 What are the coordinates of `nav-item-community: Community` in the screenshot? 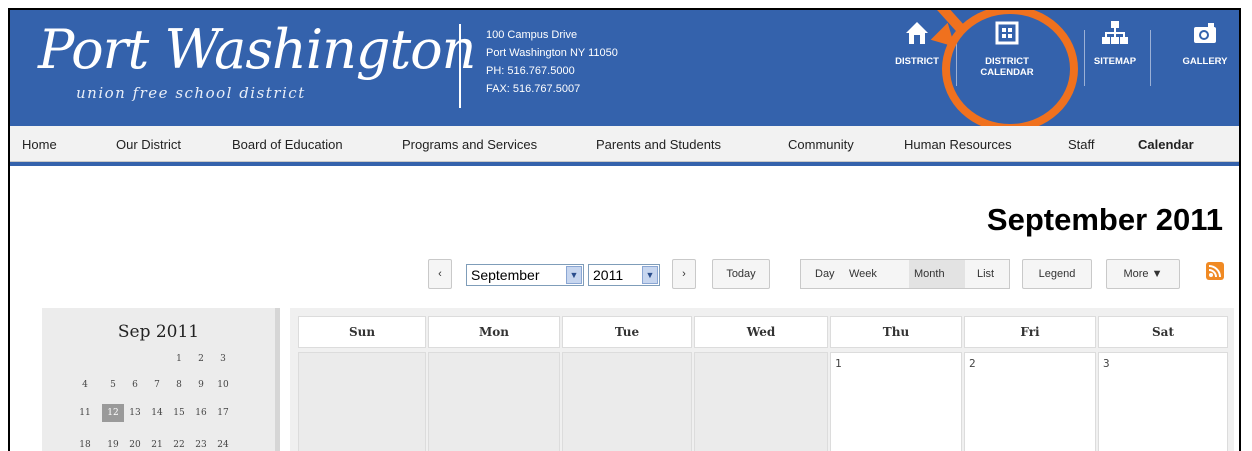 It's located at (821, 144).